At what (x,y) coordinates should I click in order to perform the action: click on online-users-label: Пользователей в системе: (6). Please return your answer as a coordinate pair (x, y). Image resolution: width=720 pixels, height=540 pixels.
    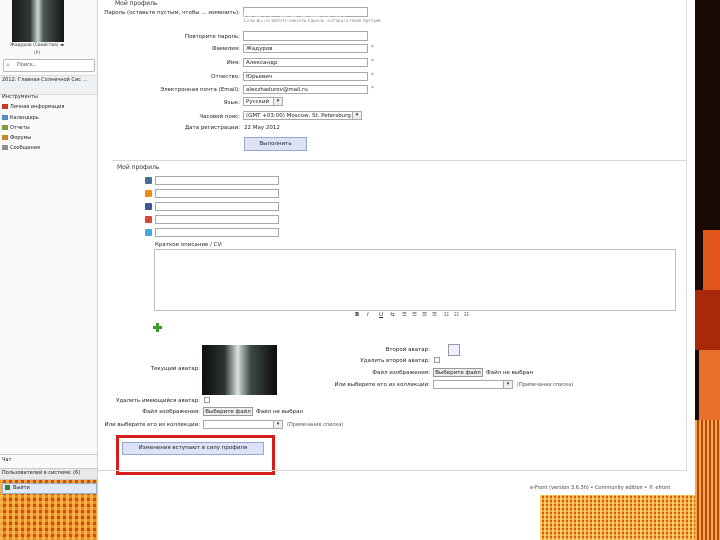
    Looking at the image, I should click on (41, 473).